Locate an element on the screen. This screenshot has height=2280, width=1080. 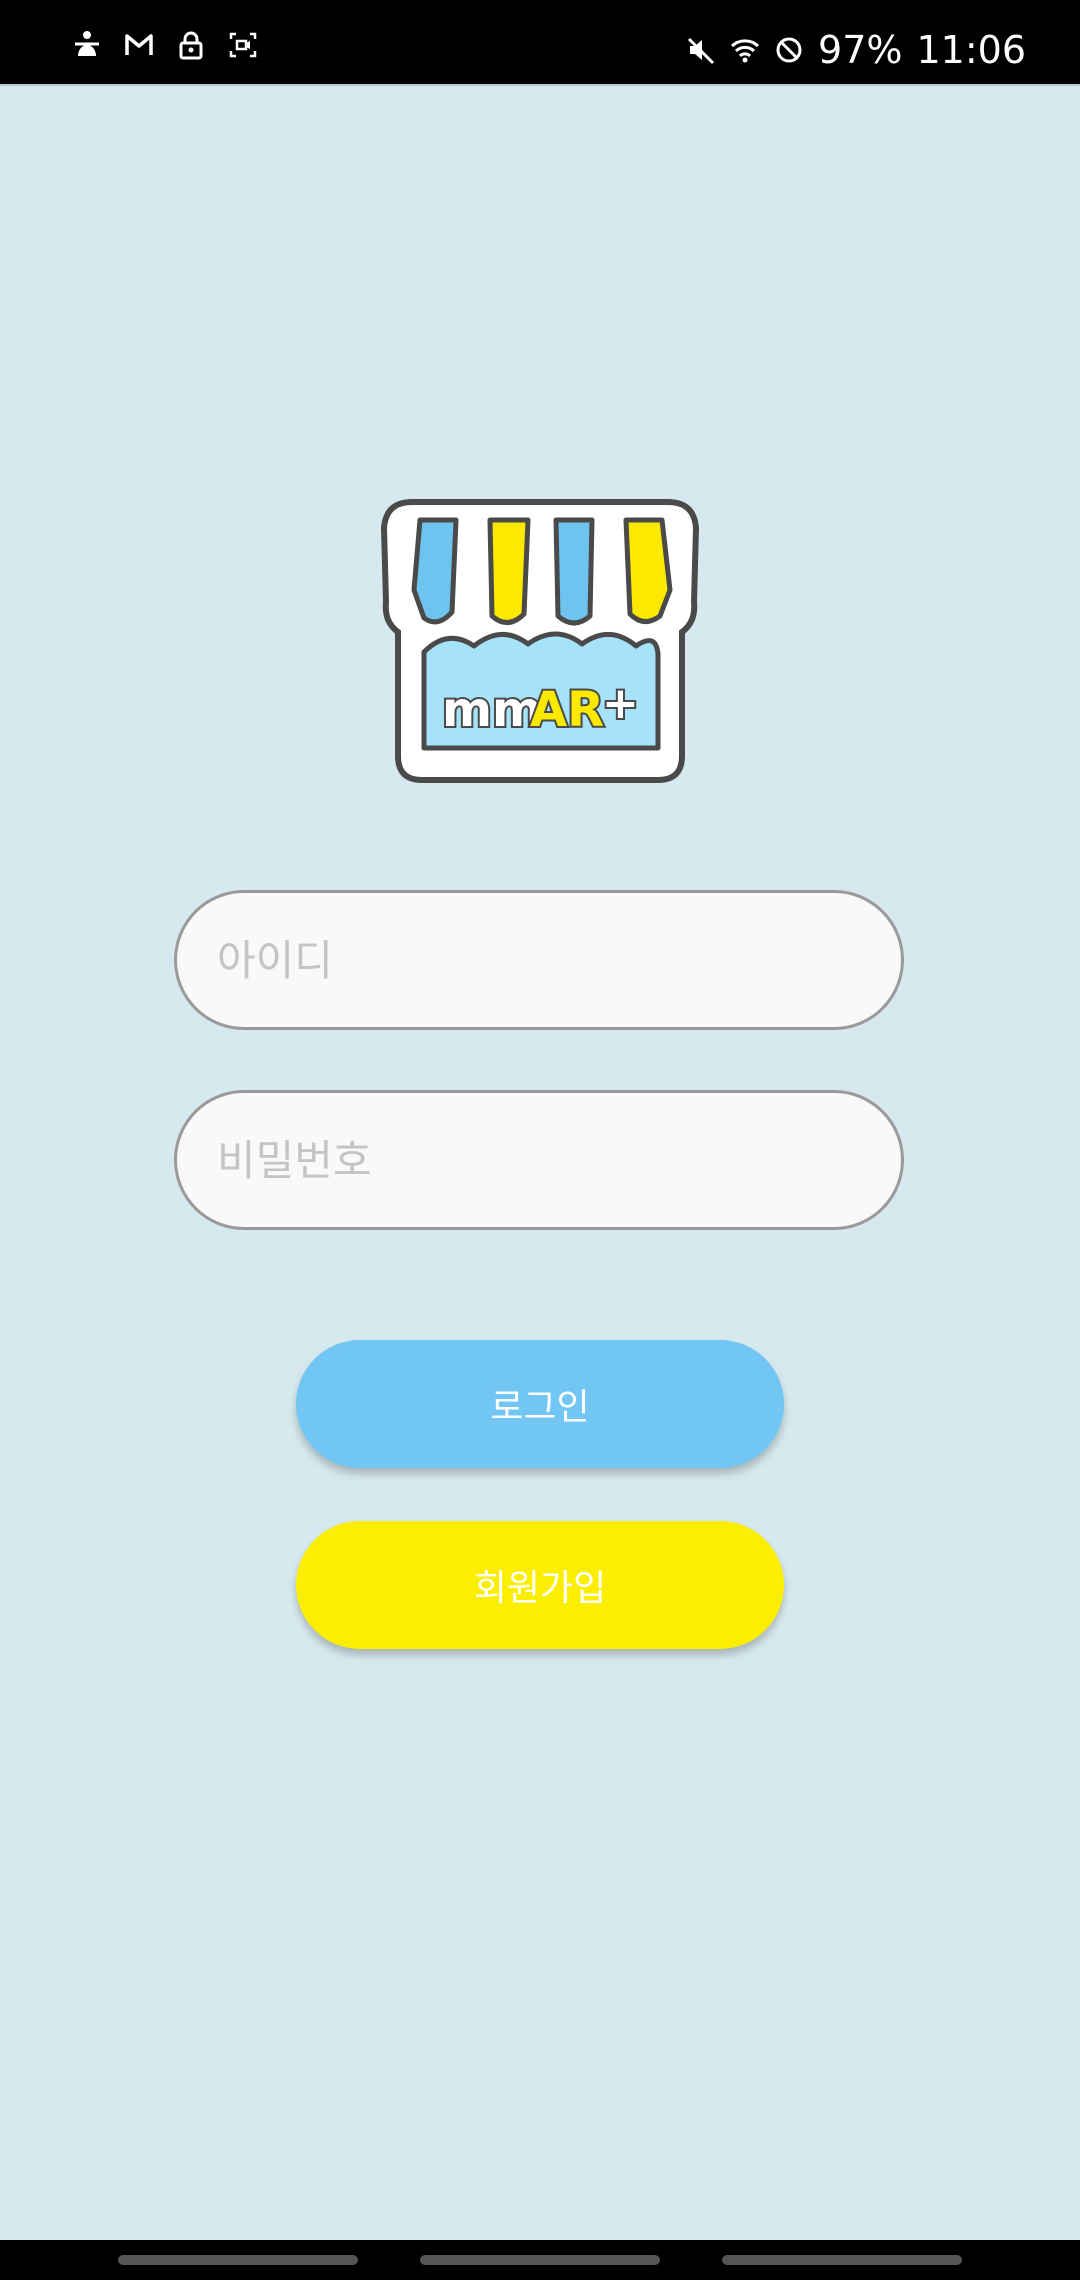
logo-text-ar: AR is located at coordinates (567, 710).